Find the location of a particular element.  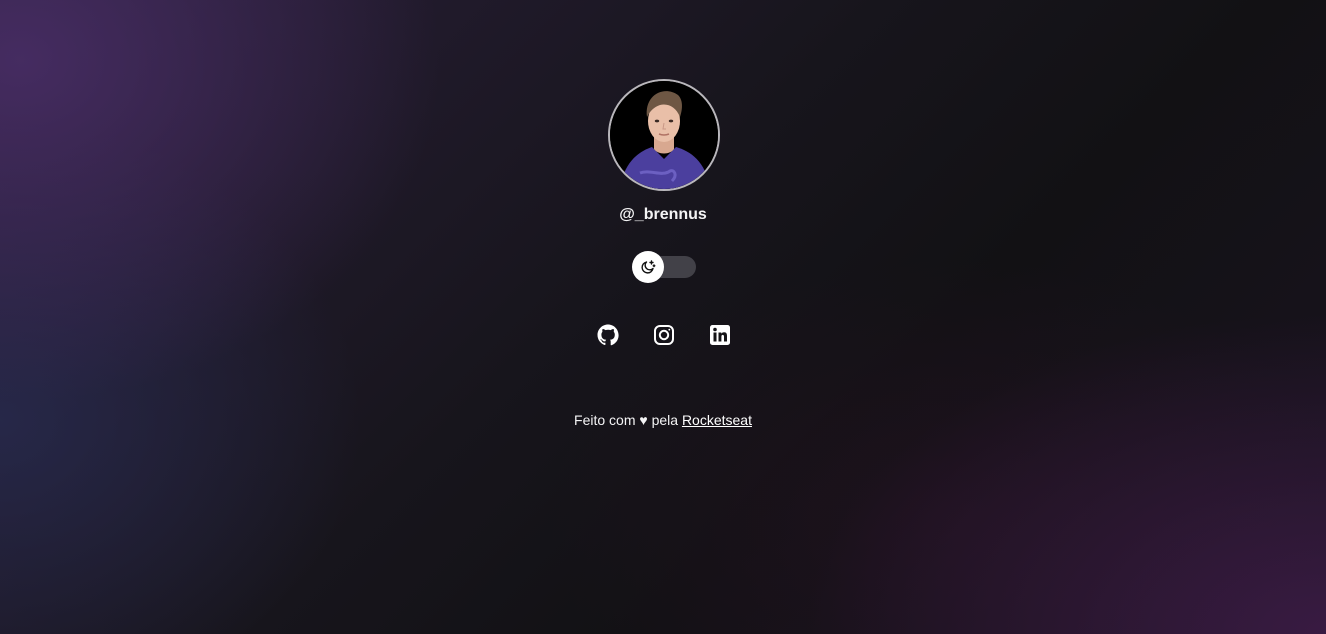

social-links is located at coordinates (664, 335).